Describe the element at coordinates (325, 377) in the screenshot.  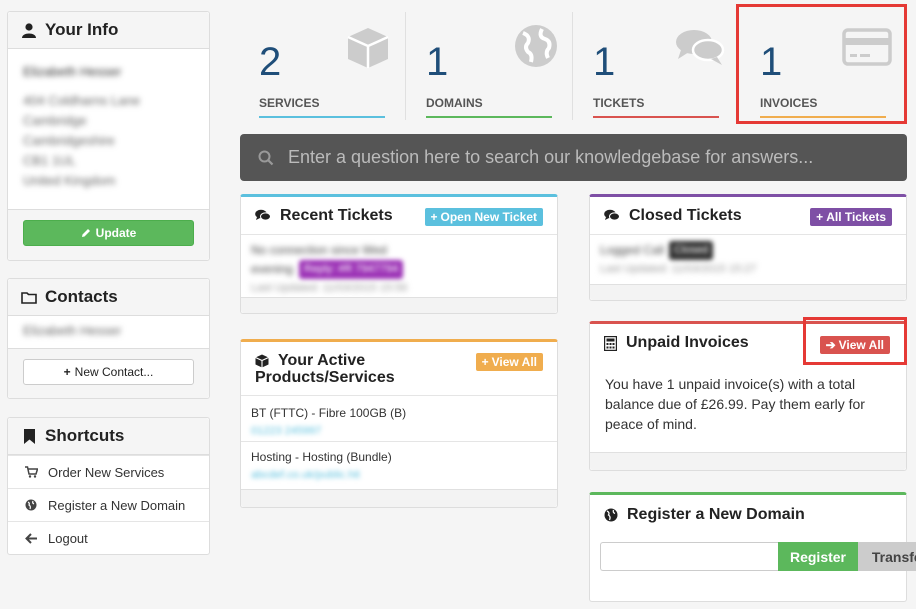
I see `active-products-title-line2: Products/Services` at that location.